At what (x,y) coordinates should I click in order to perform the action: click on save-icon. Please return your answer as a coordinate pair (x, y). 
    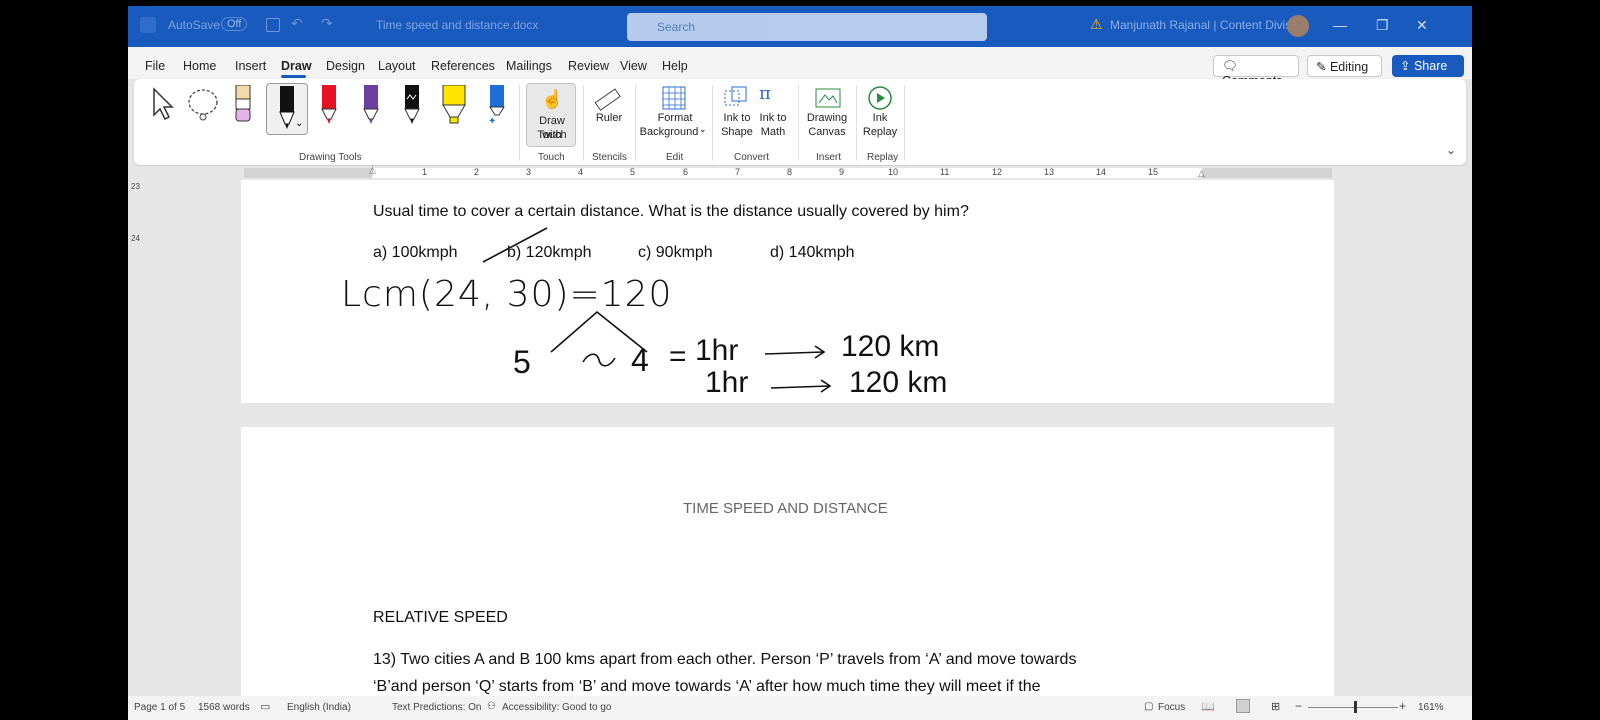
    Looking at the image, I should click on (273, 25).